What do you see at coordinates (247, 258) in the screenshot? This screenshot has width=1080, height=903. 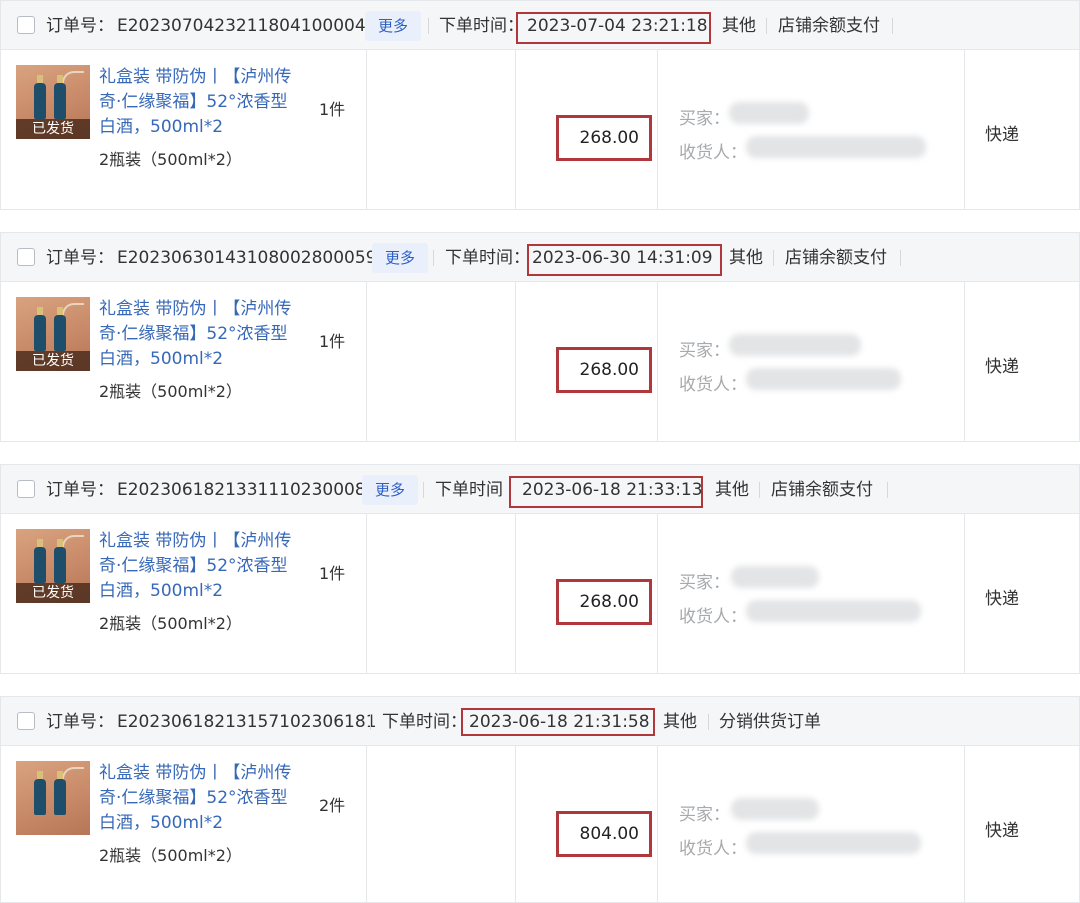 I see `order-number: E20230630143108002800059` at bounding box center [247, 258].